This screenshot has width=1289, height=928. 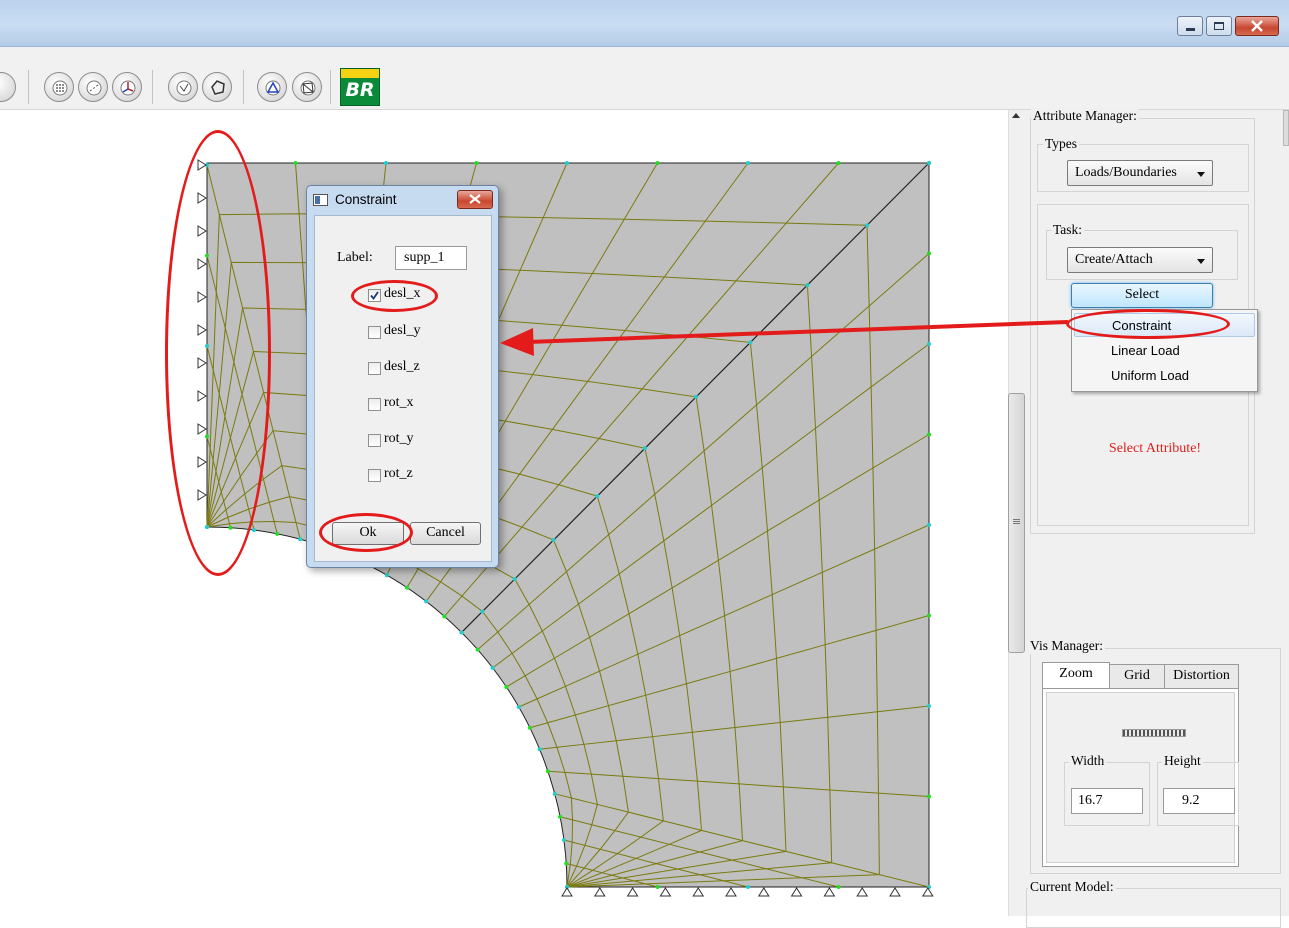 I want to click on tab-zoom: Zoom, so click(x=1076, y=675).